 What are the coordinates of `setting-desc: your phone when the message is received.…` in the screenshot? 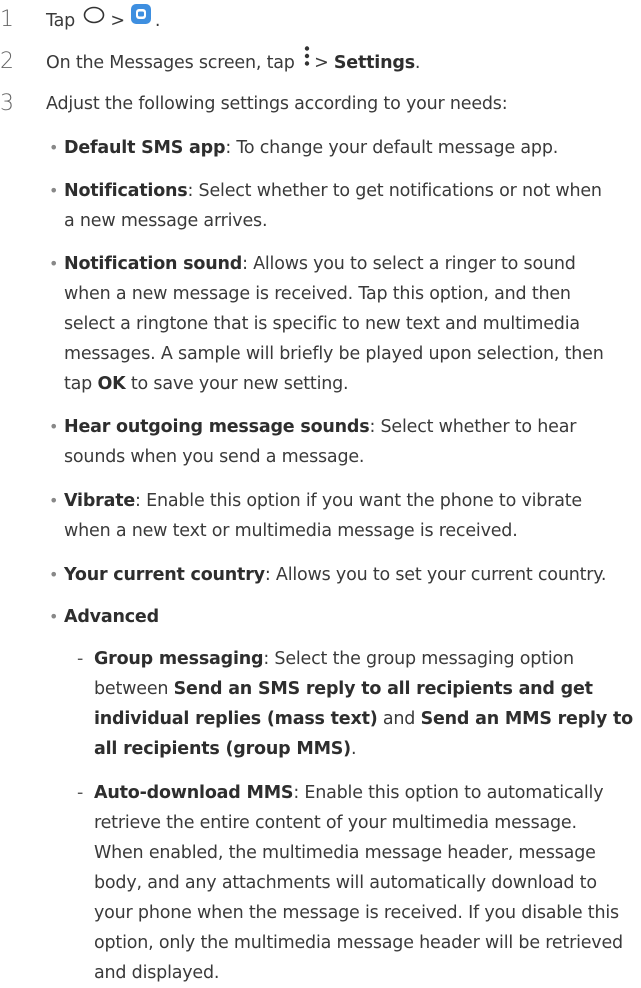 It's located at (356, 913).